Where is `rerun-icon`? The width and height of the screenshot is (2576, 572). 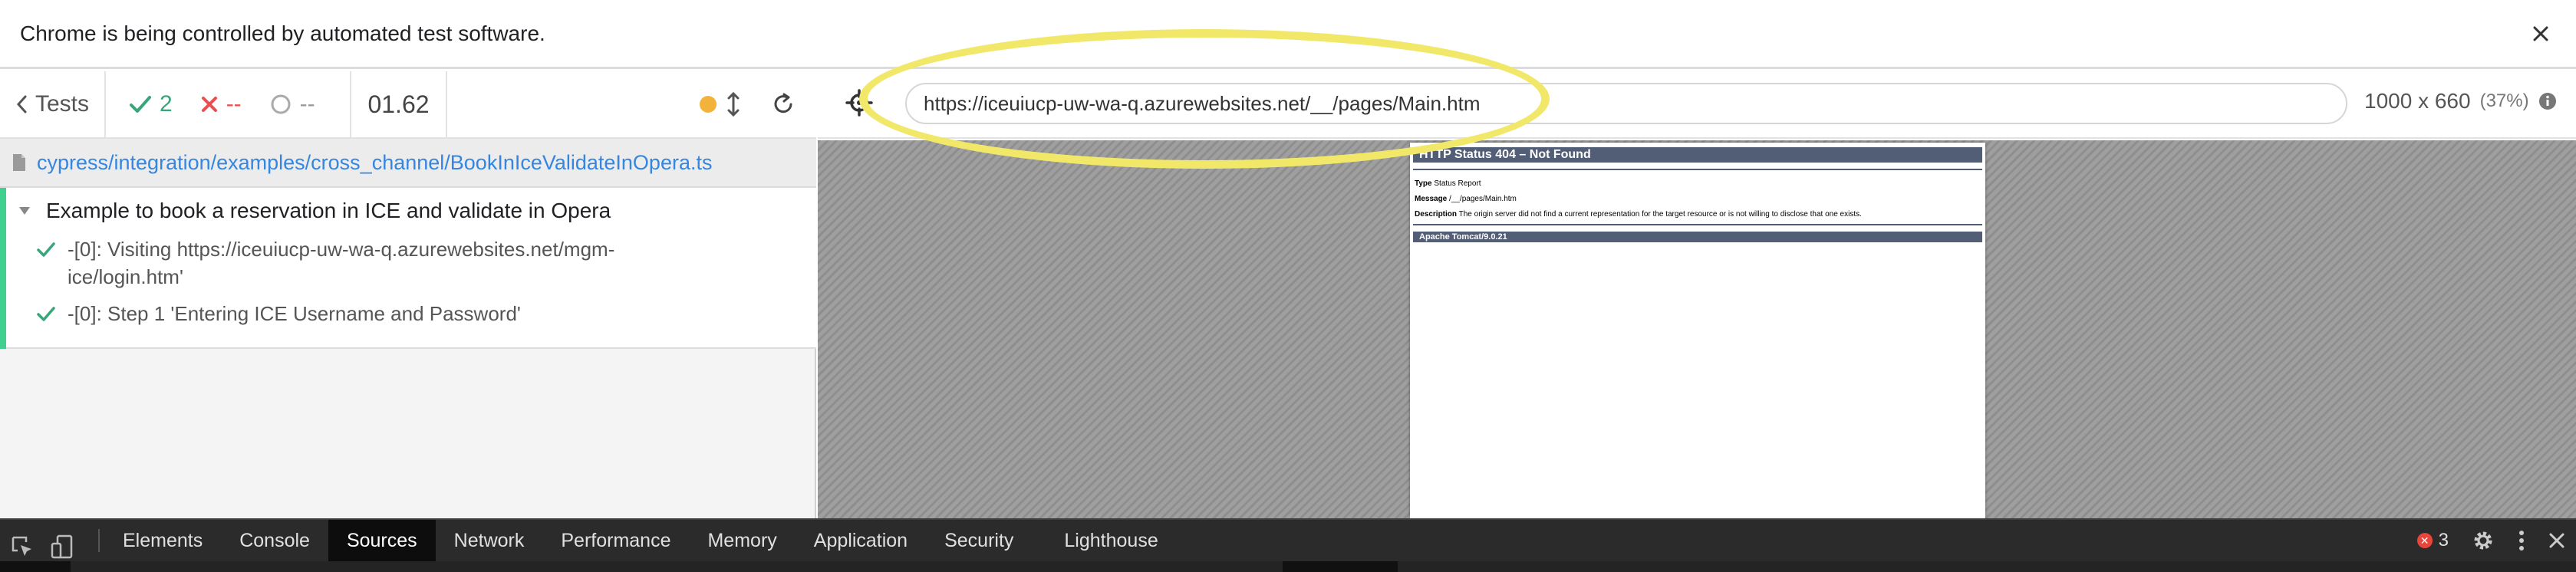 rerun-icon is located at coordinates (783, 104).